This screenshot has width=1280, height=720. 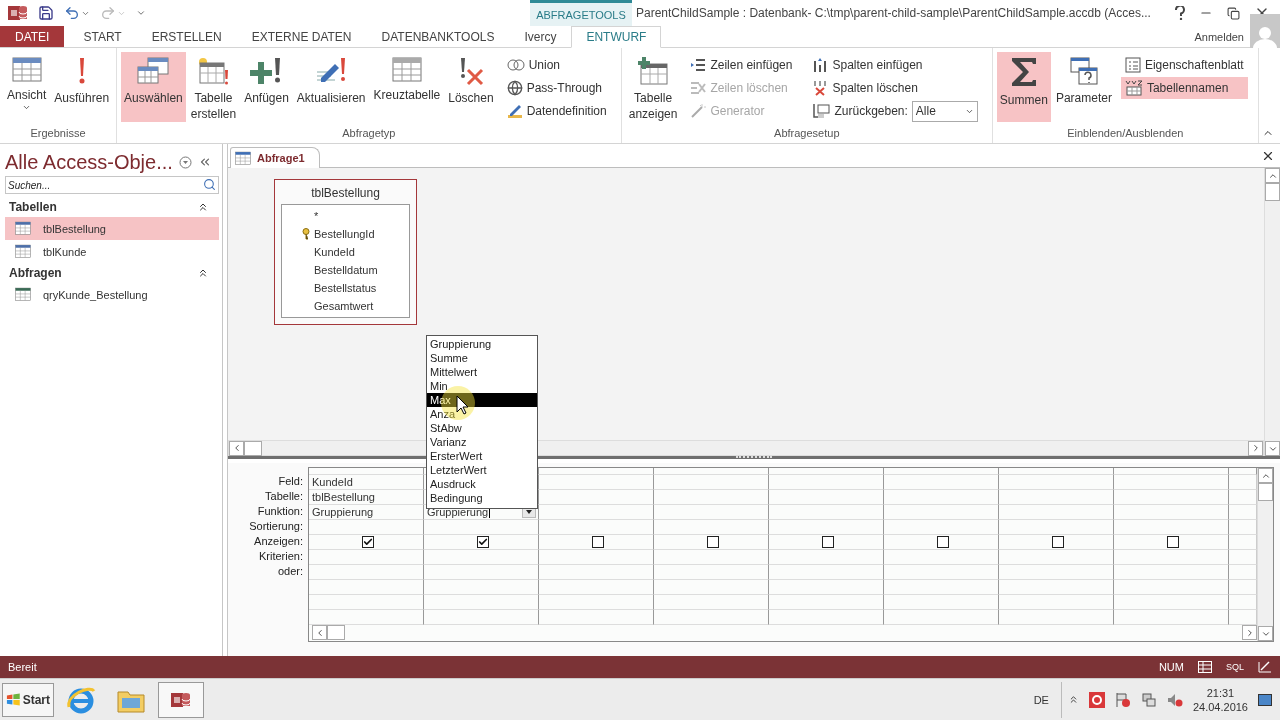 I want to click on grid-cell: Gruppierung, so click(x=458, y=512).